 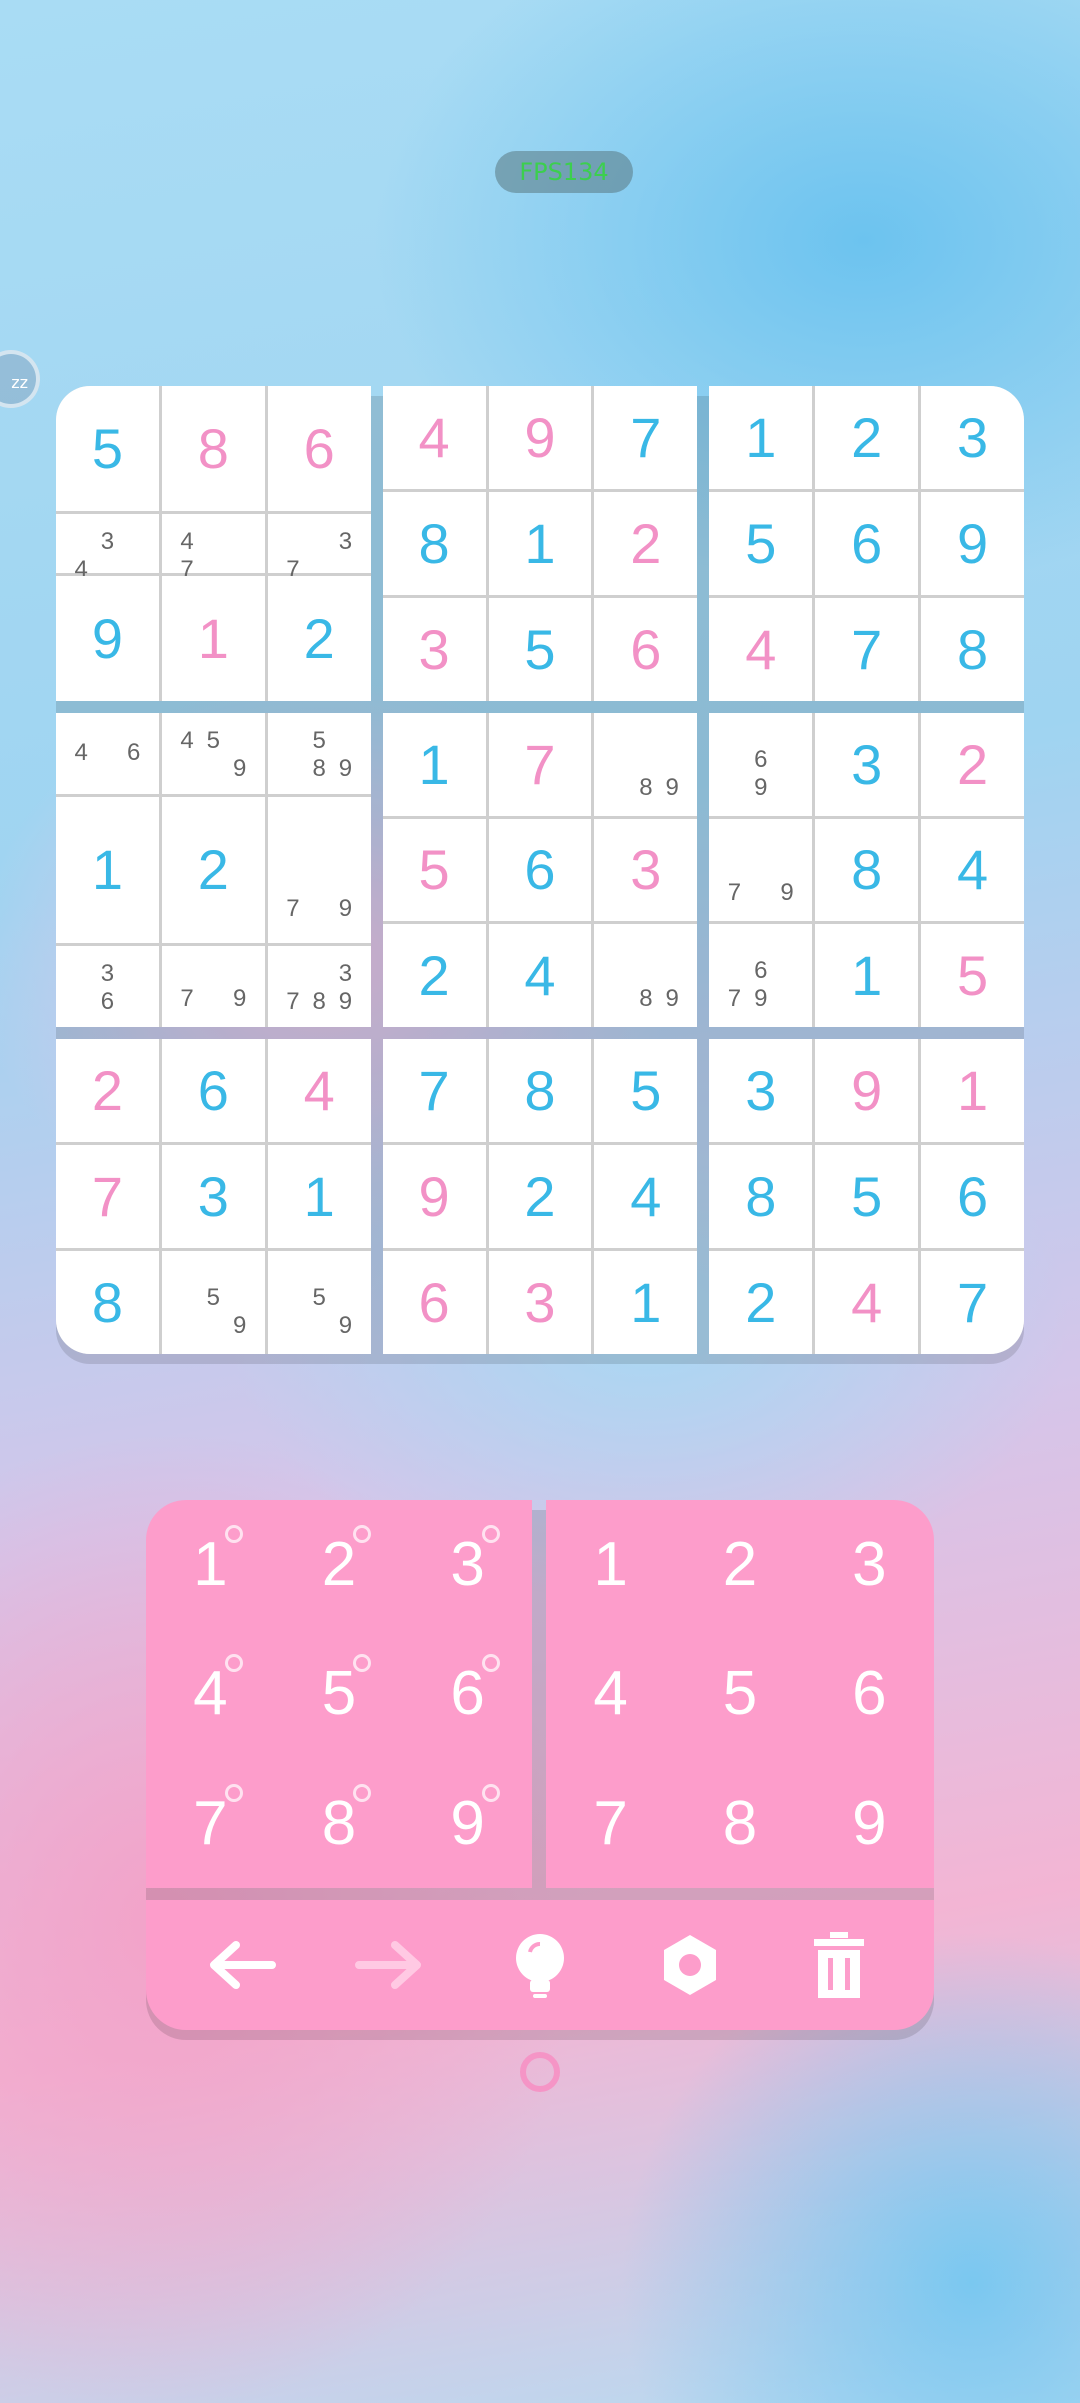 What do you see at coordinates (210, 1823) in the screenshot?
I see `note-key-7: 7` at bounding box center [210, 1823].